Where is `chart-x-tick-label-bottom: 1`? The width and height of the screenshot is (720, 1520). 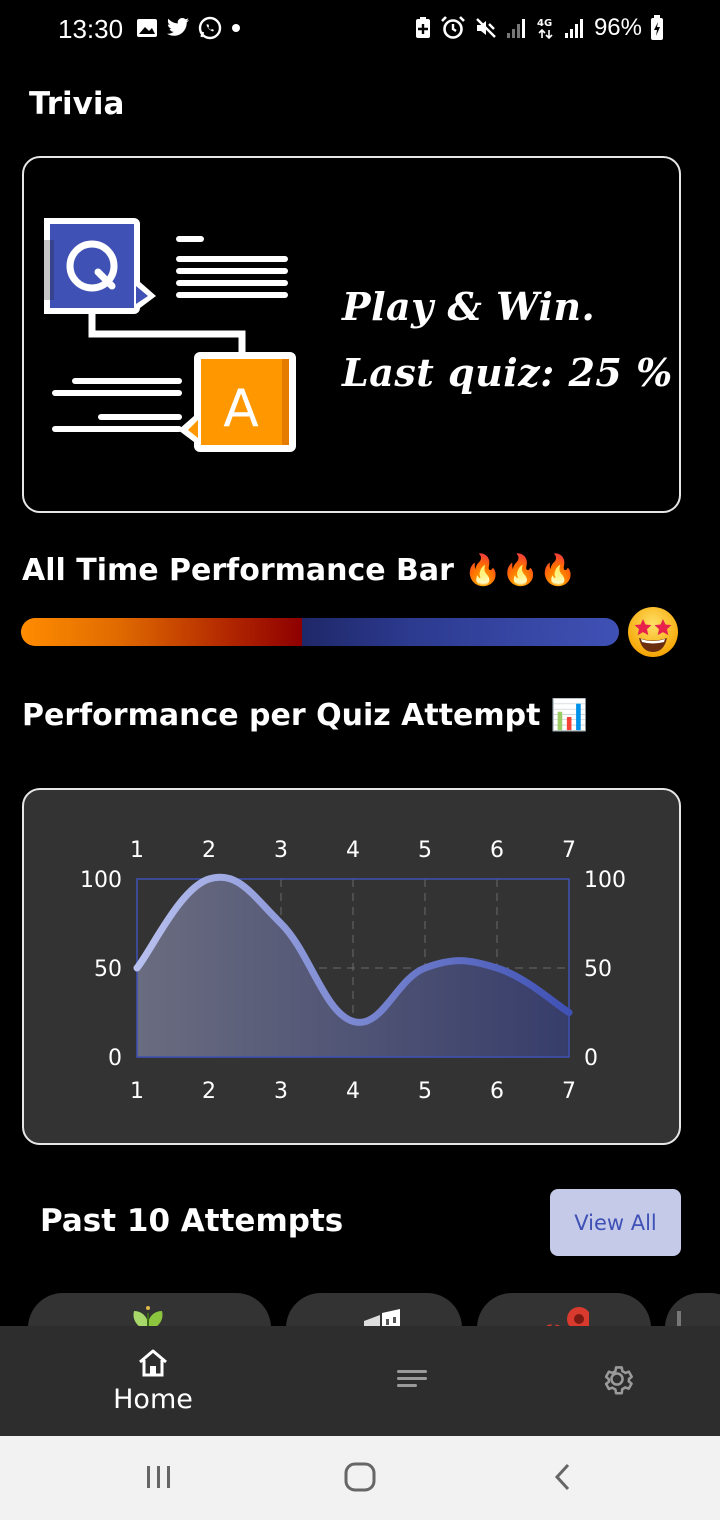 chart-x-tick-label-bottom: 1 is located at coordinates (137, 1091).